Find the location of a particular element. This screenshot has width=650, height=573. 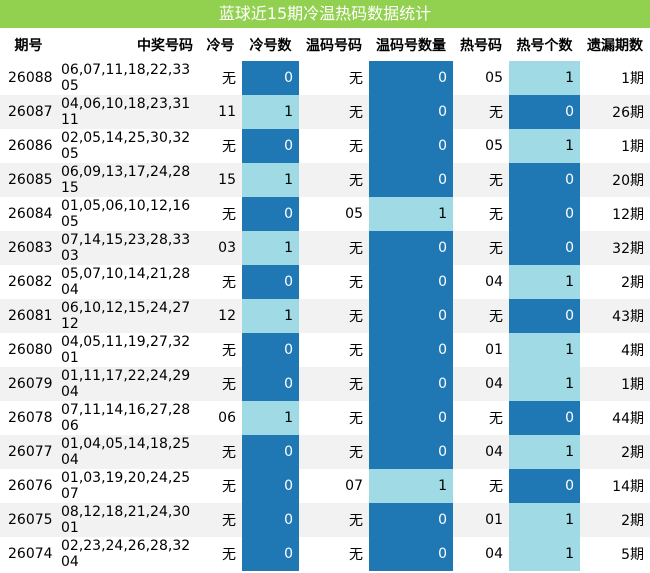

table-row: 26080 04,05,11,19,27,32 01 无 0 无 0 01 1 4期 is located at coordinates (325, 350).